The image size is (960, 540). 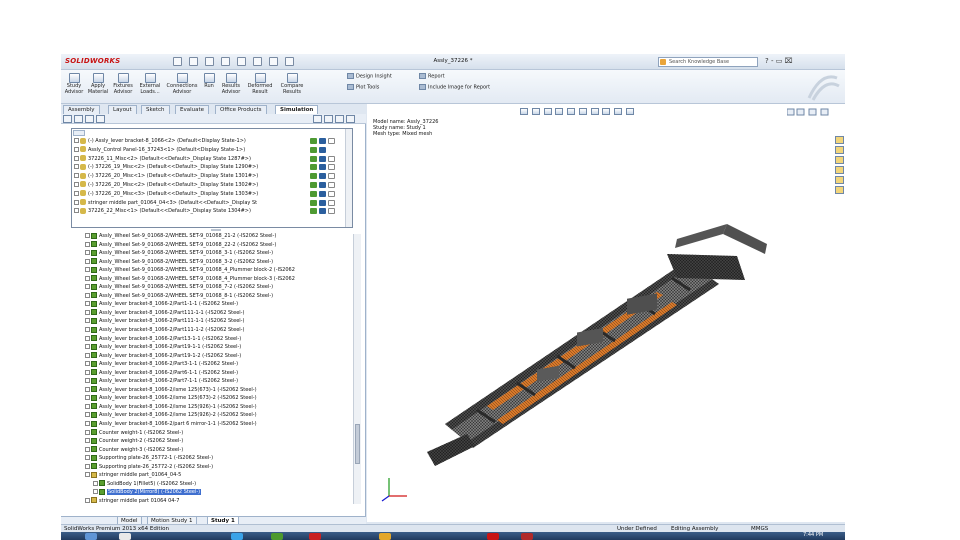 I want to click on list-item: stringer middle part 01064 04-7, so click(x=225, y=501).